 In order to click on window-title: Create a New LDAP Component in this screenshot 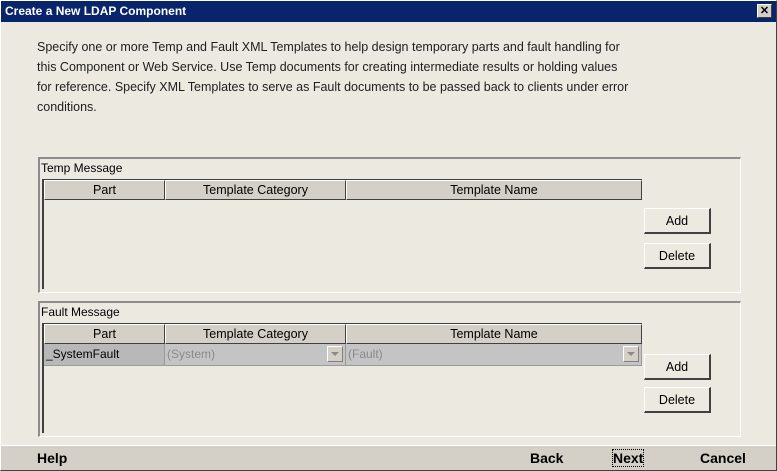, I will do `click(96, 11)`.